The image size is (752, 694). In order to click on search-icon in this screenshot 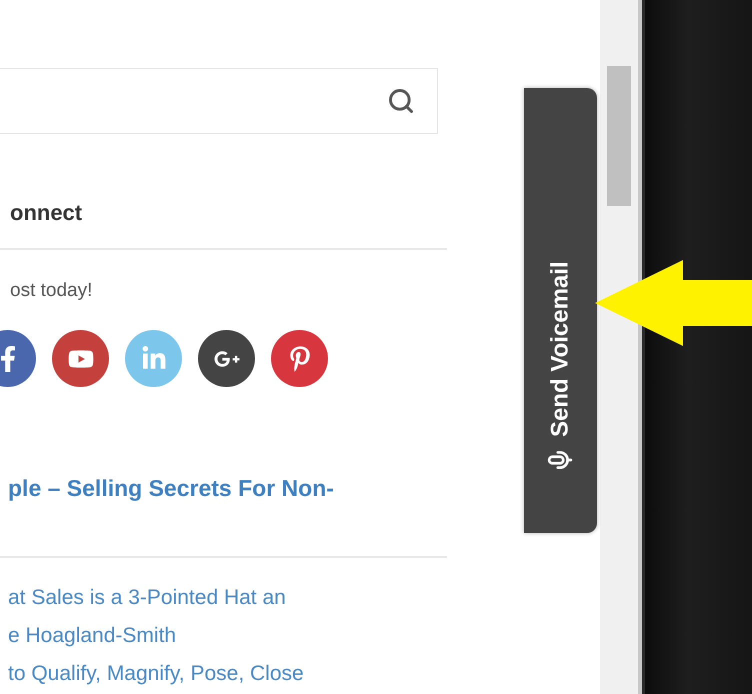, I will do `click(401, 101)`.